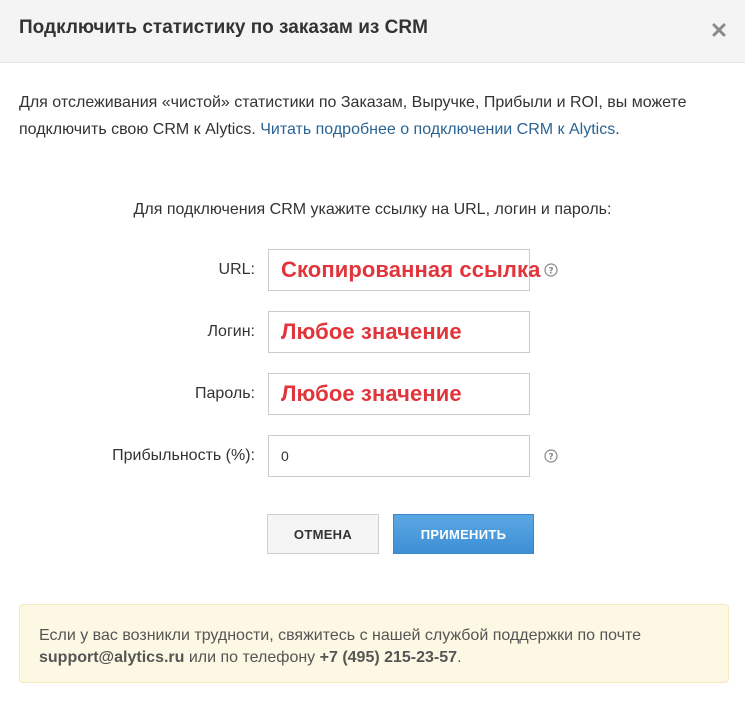 The image size is (745, 712). I want to click on intro-tail: ., so click(617, 129).